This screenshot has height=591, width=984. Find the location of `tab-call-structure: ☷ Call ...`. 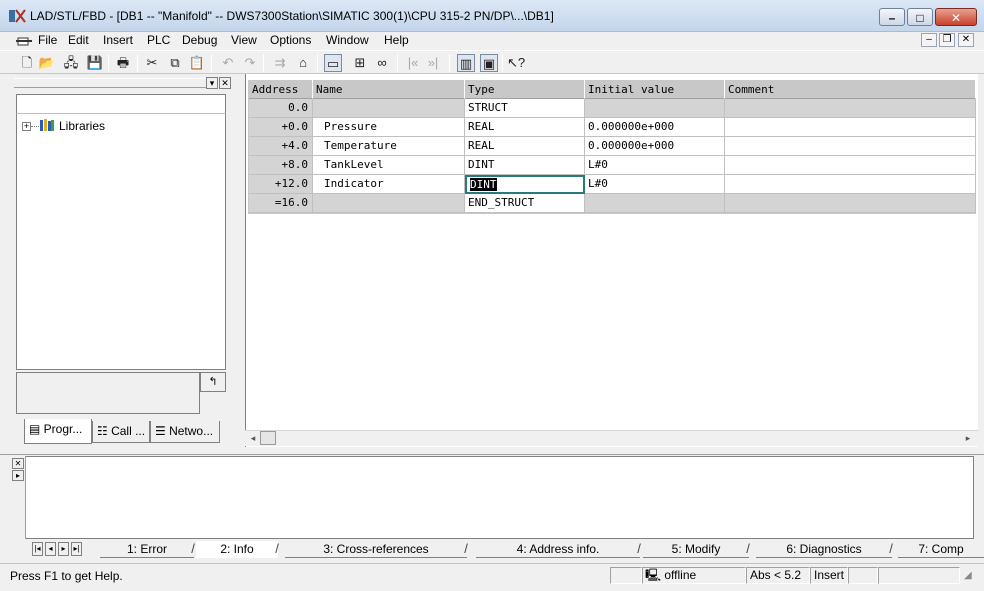

tab-call-structure: ☷ Call ... is located at coordinates (121, 432).